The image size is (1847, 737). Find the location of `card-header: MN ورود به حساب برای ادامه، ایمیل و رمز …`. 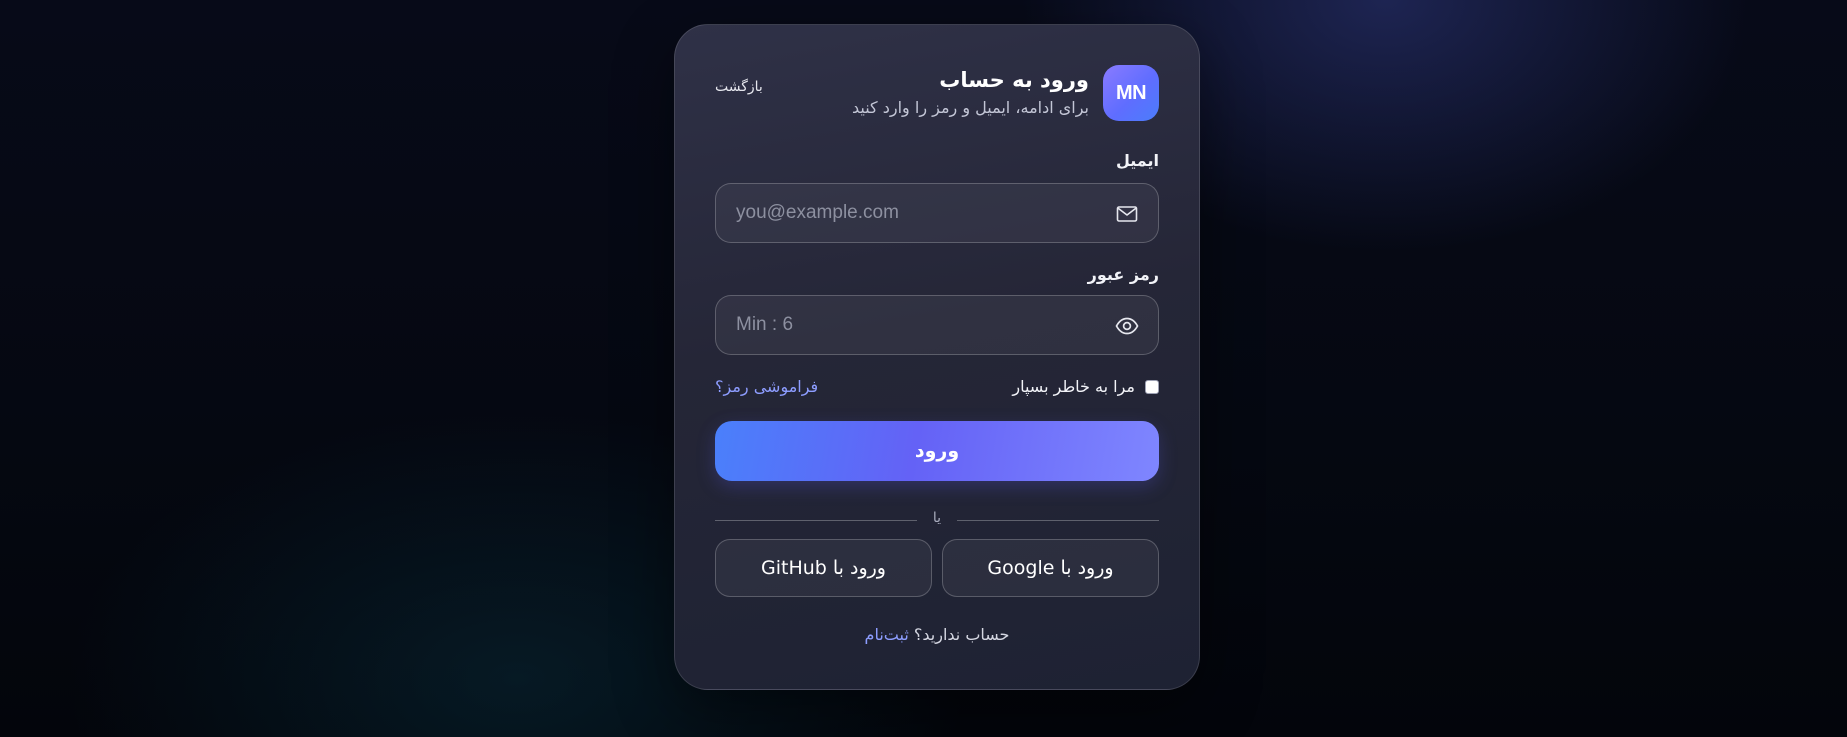

card-header: MN ورود به حساب برای ادامه، ایمیل و رمز … is located at coordinates (937, 93).